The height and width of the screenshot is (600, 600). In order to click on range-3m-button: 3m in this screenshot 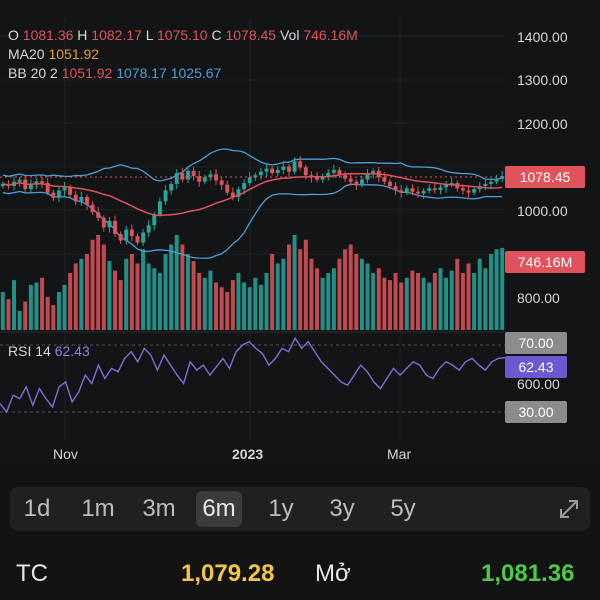, I will do `click(159, 509)`.